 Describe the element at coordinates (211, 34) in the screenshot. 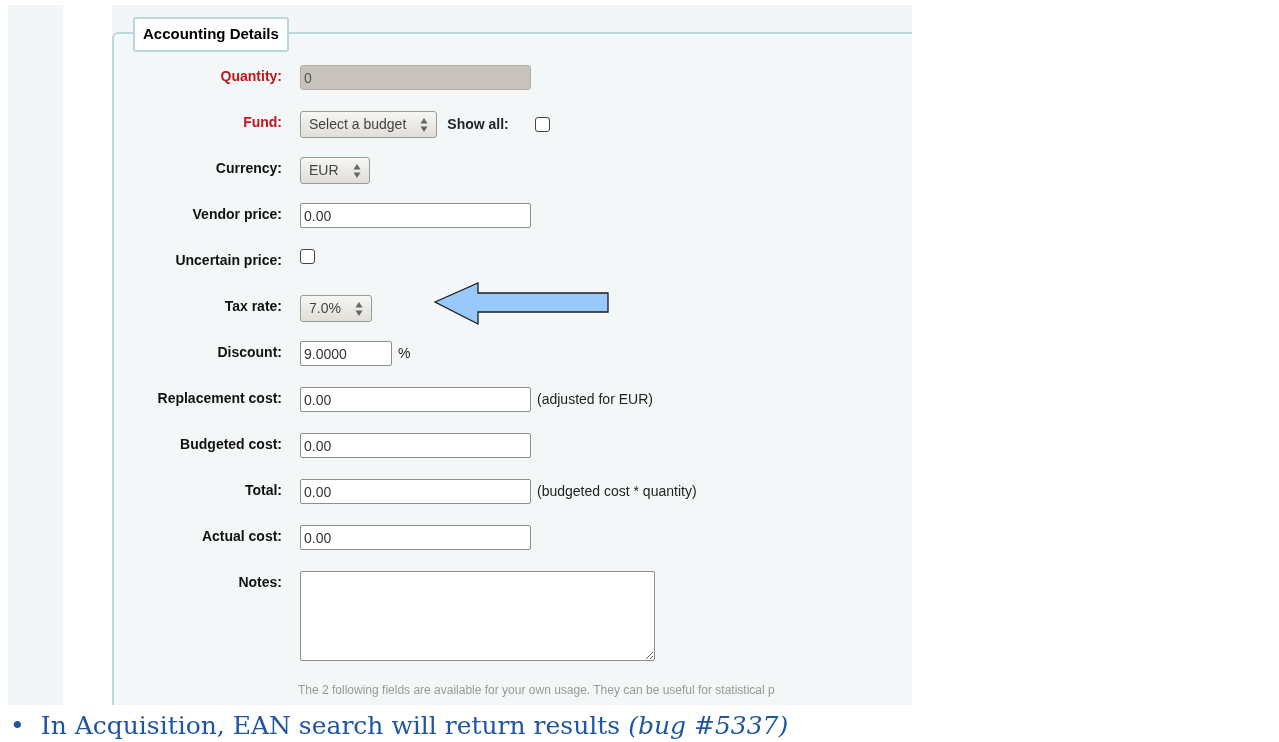

I see `fieldset-legend: Accounting Details` at that location.